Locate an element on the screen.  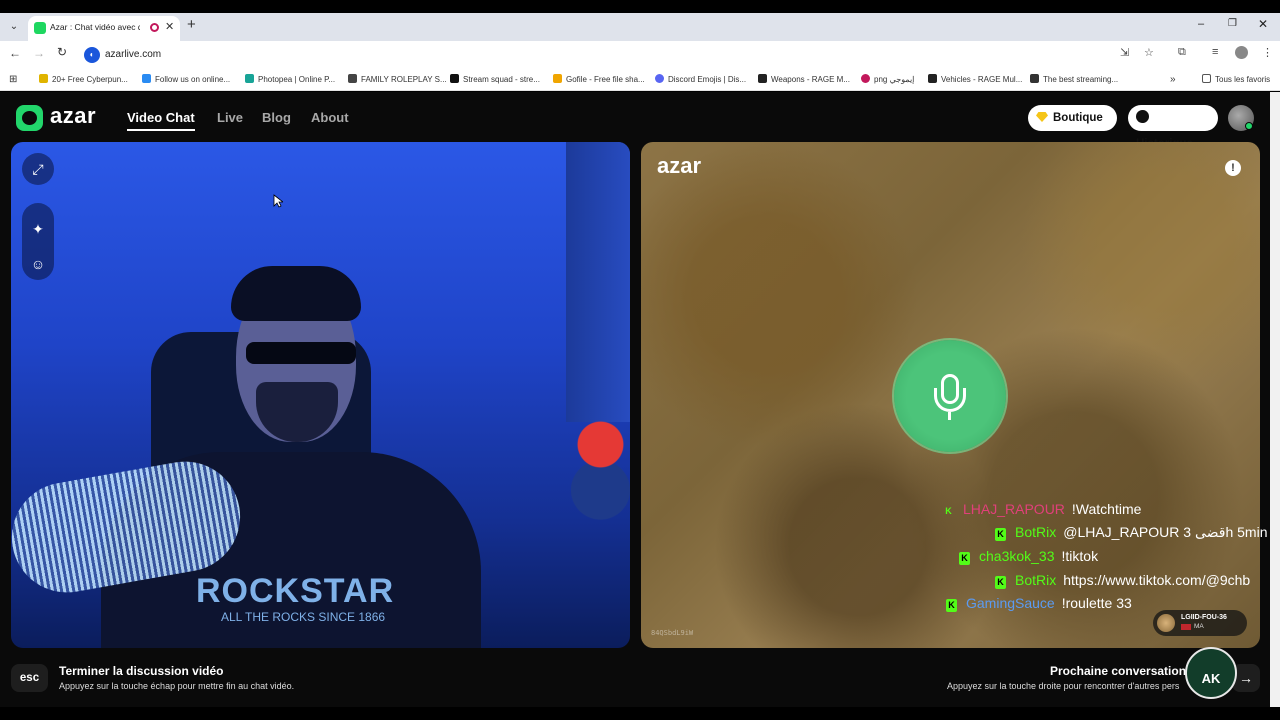
recording-icon is located at coordinates (154, 27).